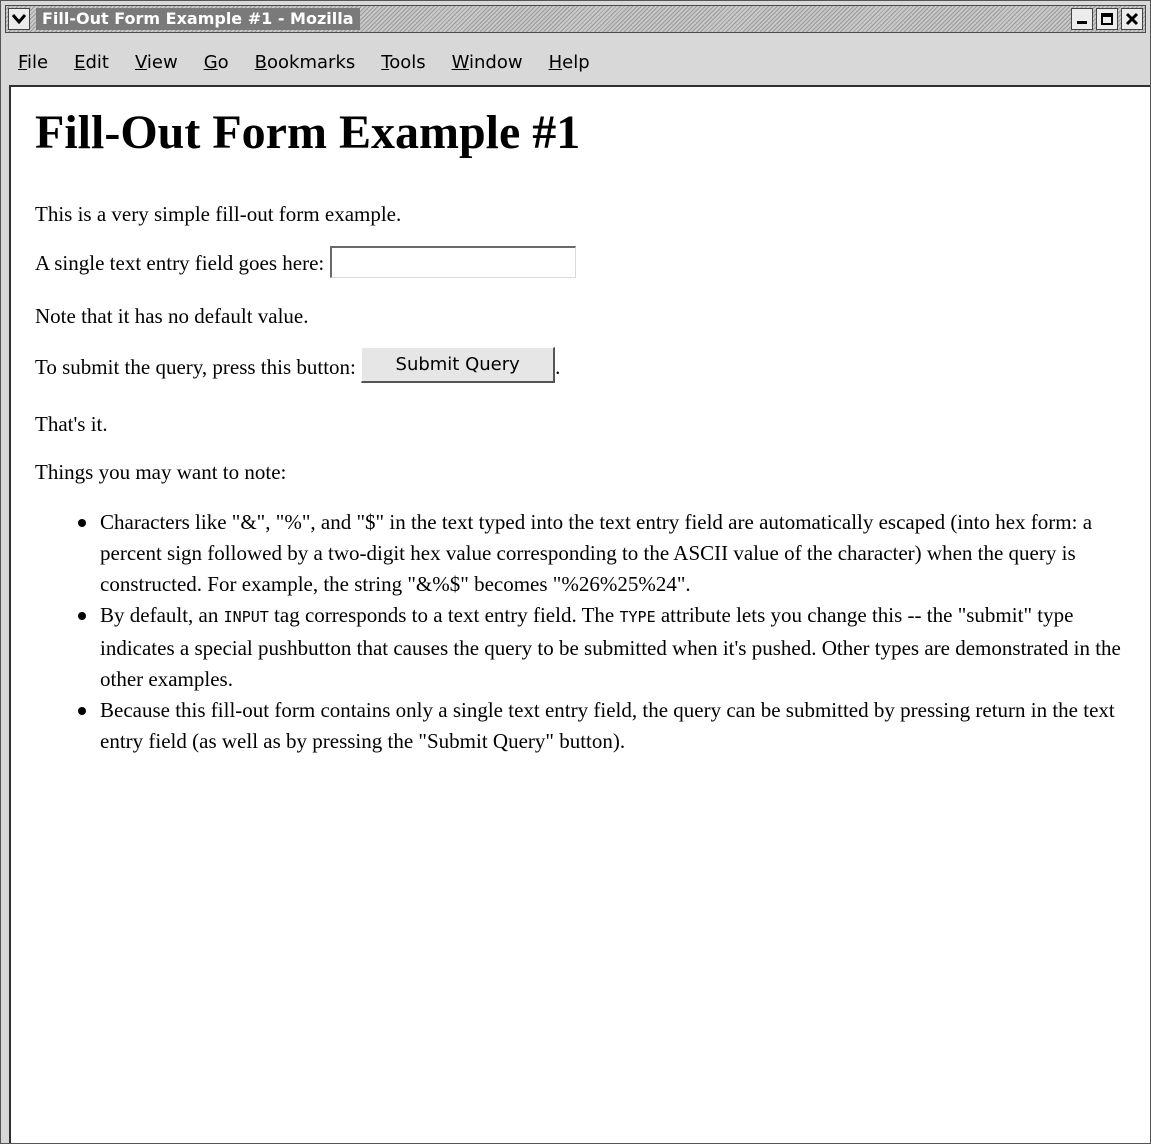 The width and height of the screenshot is (1151, 1144). What do you see at coordinates (80, 62) in the screenshot?
I see `menu-mnemonic: E` at bounding box center [80, 62].